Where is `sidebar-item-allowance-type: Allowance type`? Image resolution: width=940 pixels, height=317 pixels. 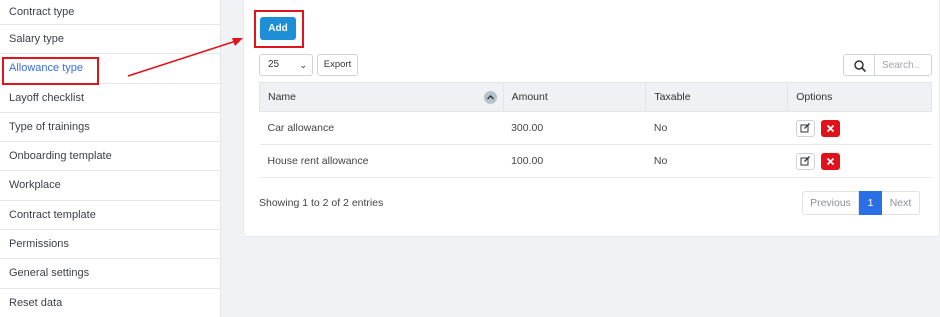
sidebar-item-allowance-type: Allowance type is located at coordinates (110, 69).